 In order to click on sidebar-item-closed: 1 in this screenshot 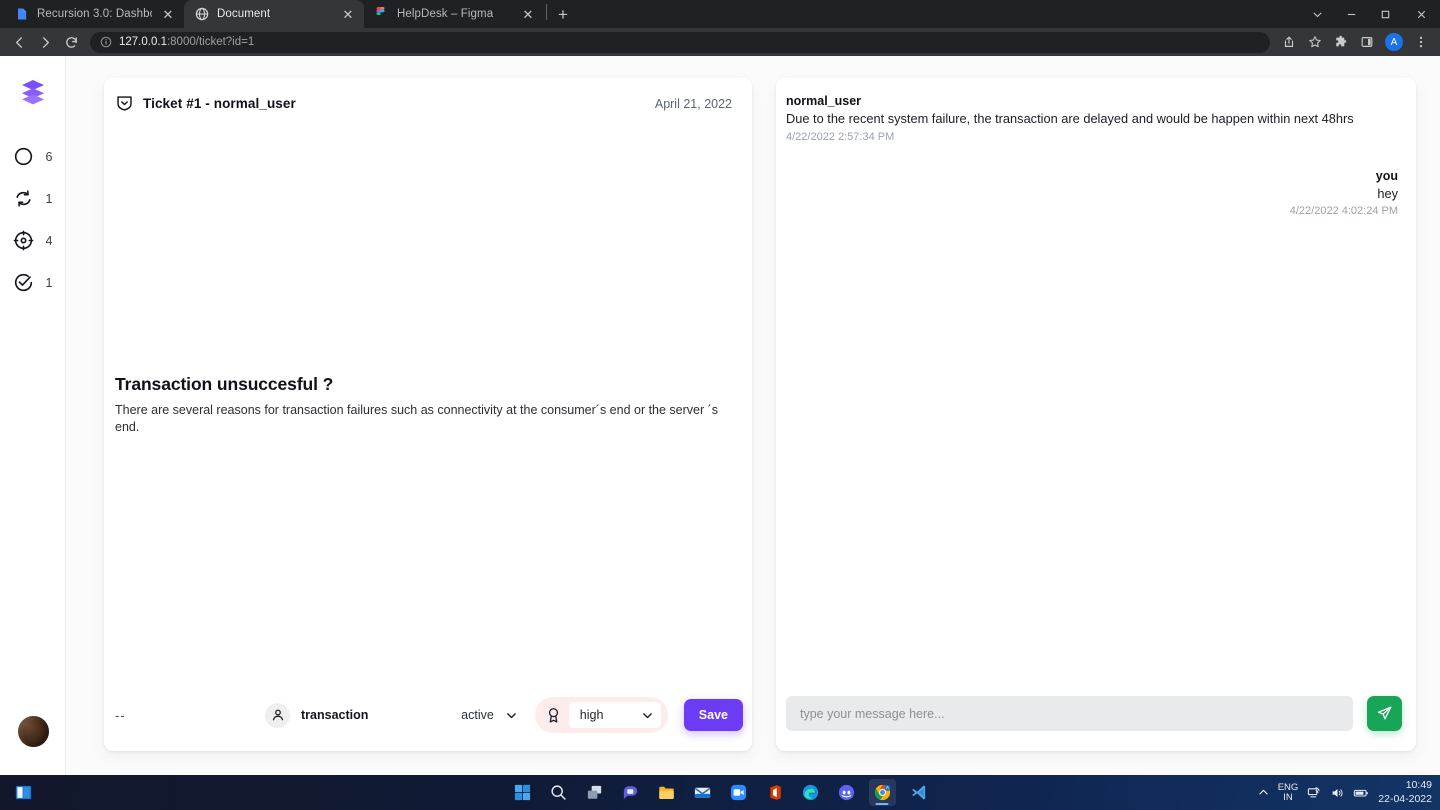, I will do `click(33, 282)`.